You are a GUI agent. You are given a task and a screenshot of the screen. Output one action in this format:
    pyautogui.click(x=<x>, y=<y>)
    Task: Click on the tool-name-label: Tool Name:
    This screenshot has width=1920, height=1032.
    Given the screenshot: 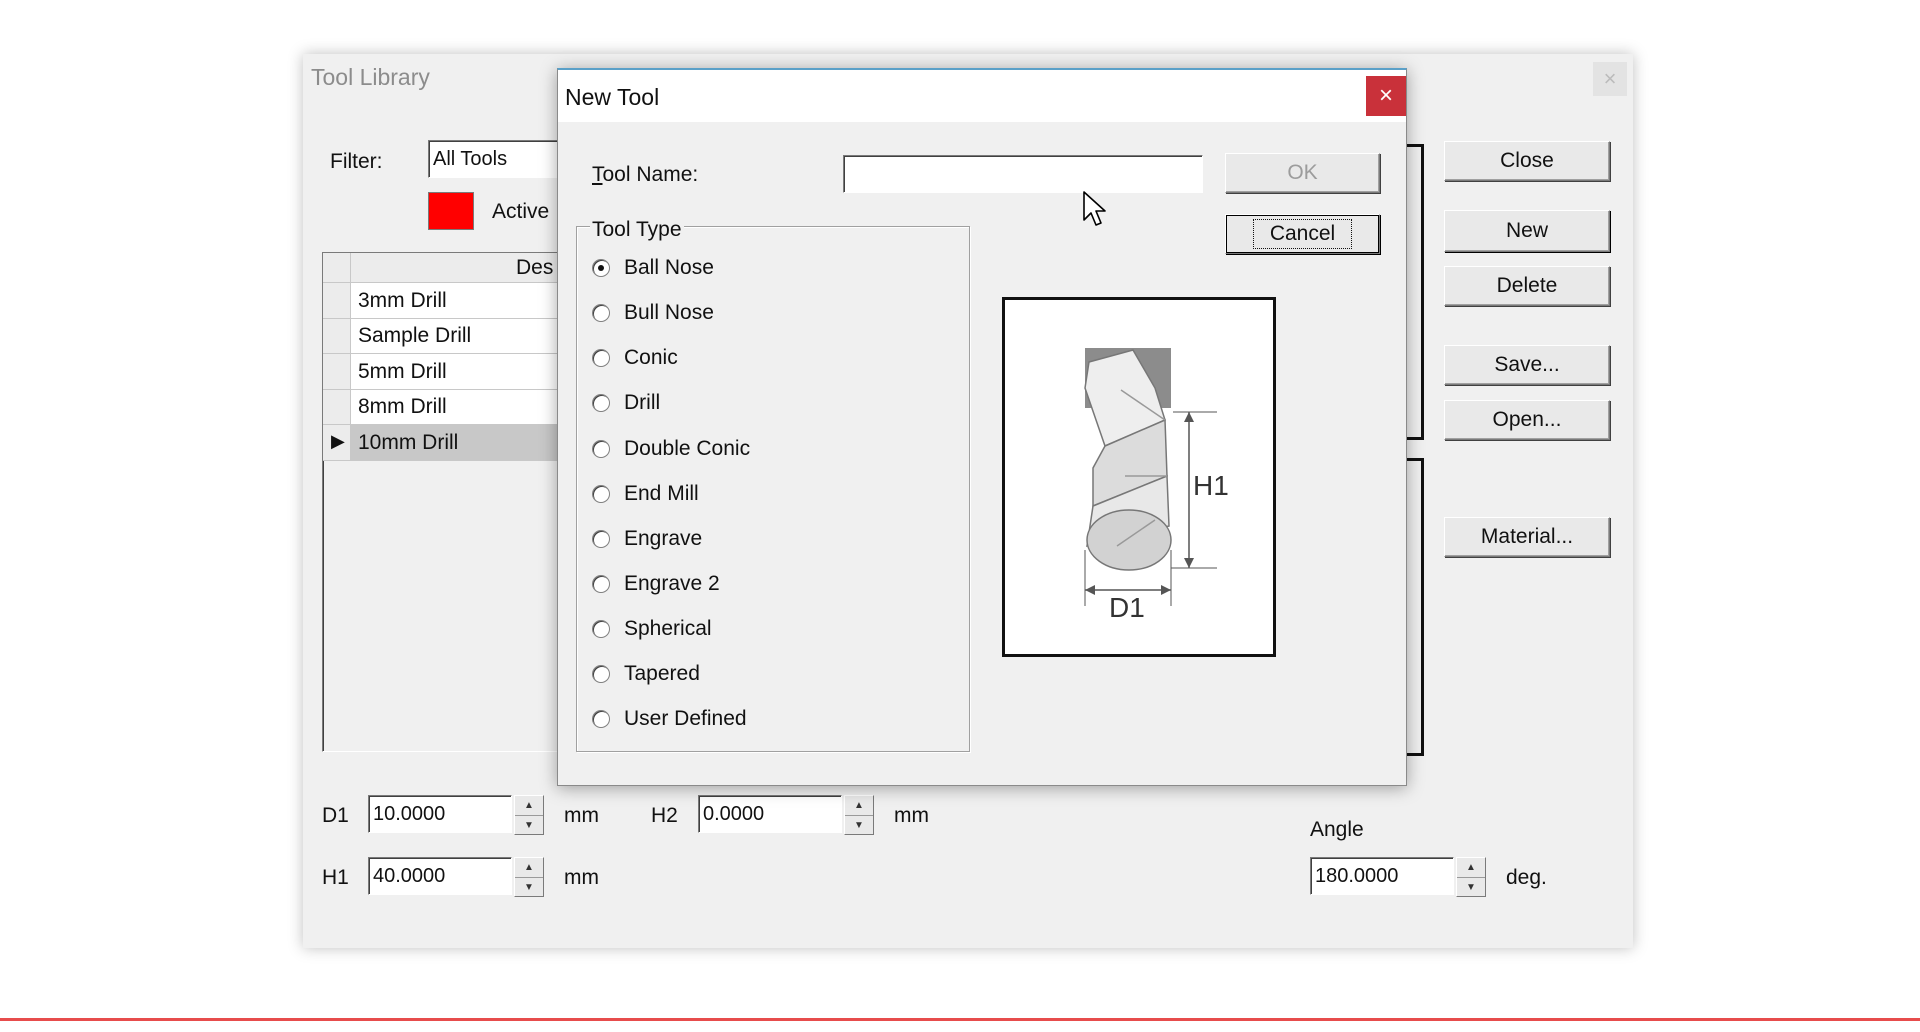 What is the action you would take?
    pyautogui.click(x=645, y=174)
    